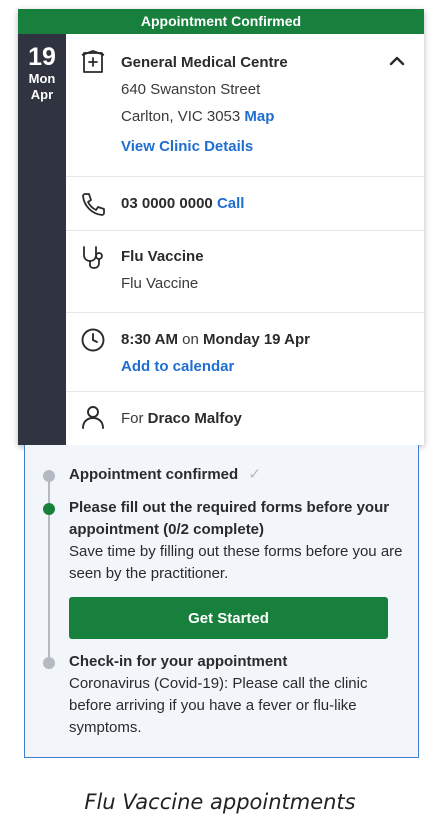  I want to click on clinic-address-line2-wrap: Carlton, VIC 3053 Map, so click(267, 116).